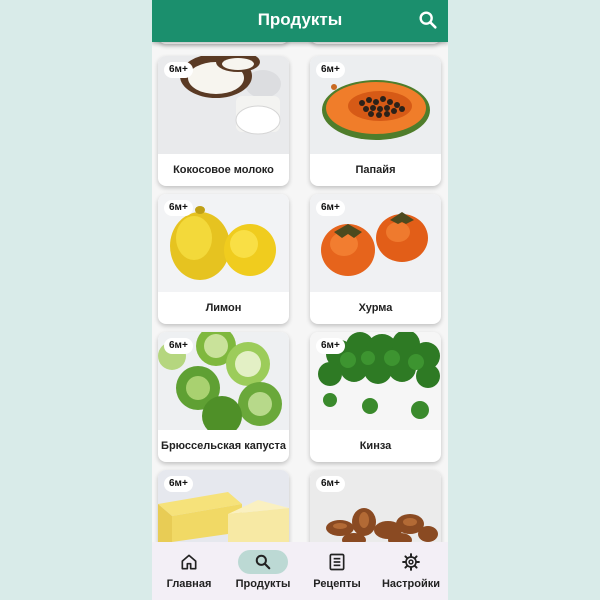 This screenshot has height=600, width=600. What do you see at coordinates (375, 259) in the screenshot?
I see `product-card-persimmon: 6м+ Хурма` at bounding box center [375, 259].